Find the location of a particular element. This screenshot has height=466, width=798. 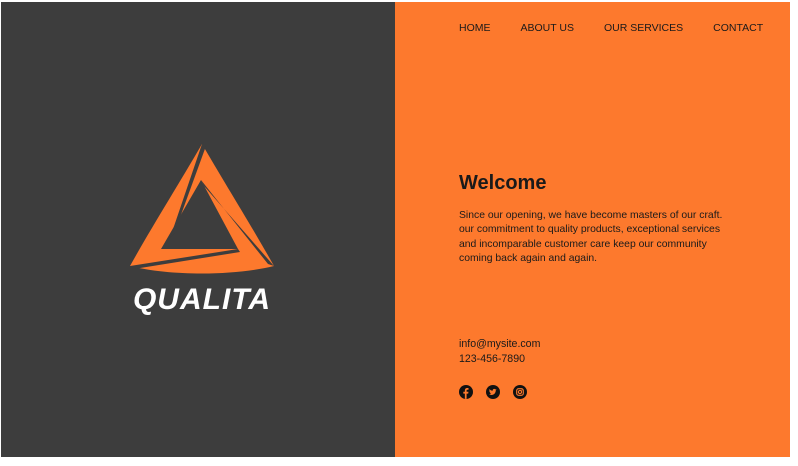

nav-home: HOME is located at coordinates (475, 28).